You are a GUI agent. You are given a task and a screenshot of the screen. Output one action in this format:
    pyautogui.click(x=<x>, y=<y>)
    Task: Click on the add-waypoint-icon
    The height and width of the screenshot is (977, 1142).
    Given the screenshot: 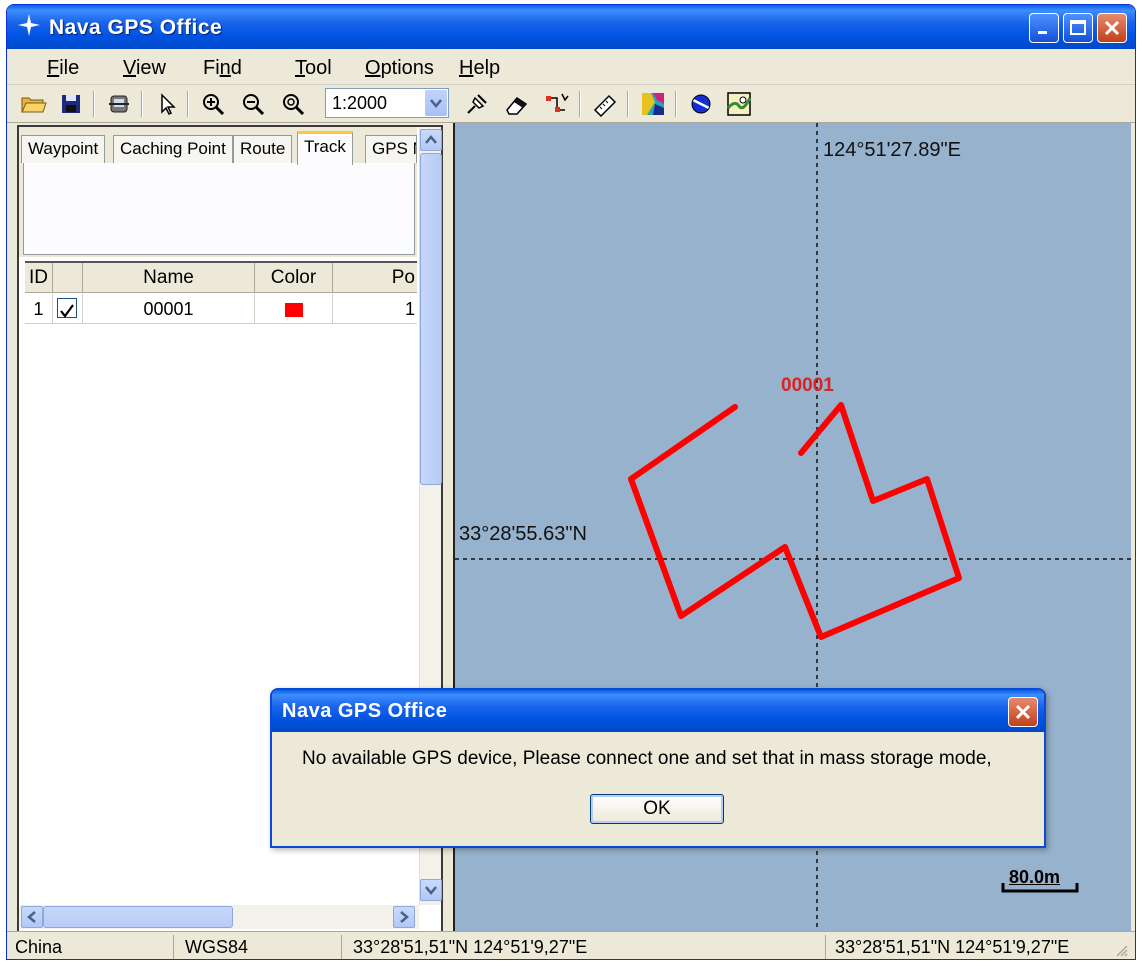 What is the action you would take?
    pyautogui.click(x=477, y=104)
    